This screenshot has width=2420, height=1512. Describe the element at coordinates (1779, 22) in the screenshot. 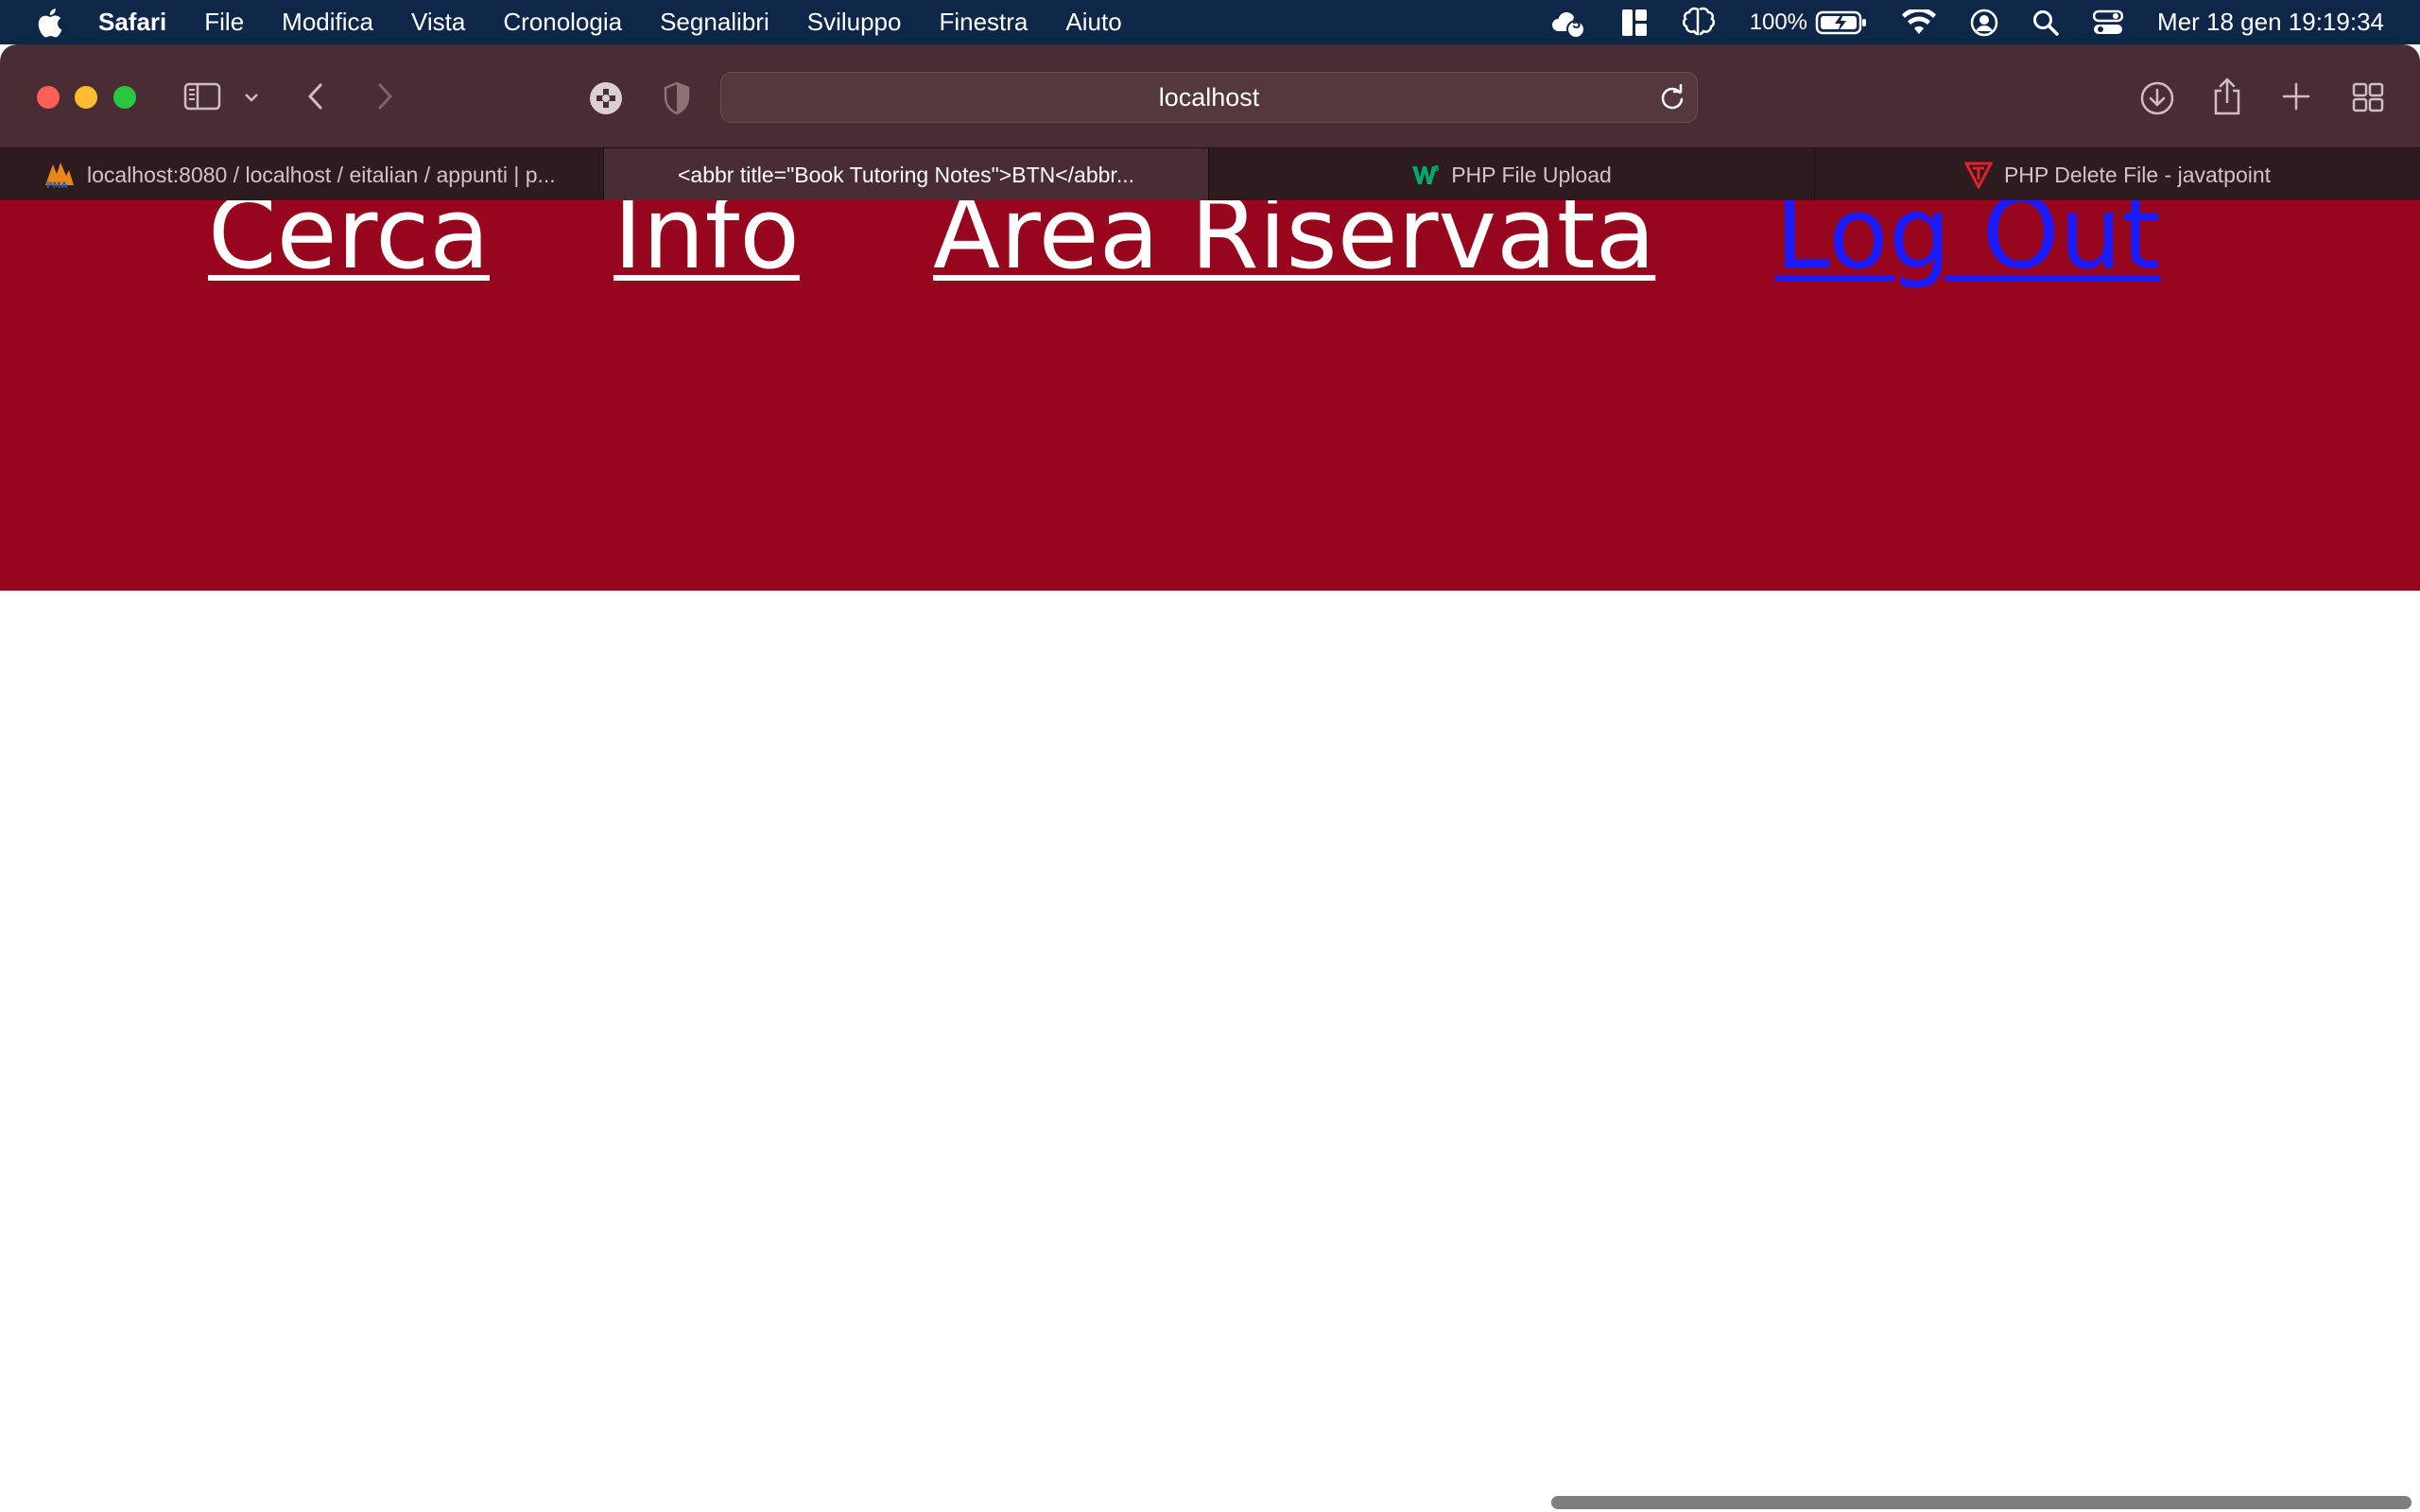

I see `battery-percent: 100%` at that location.